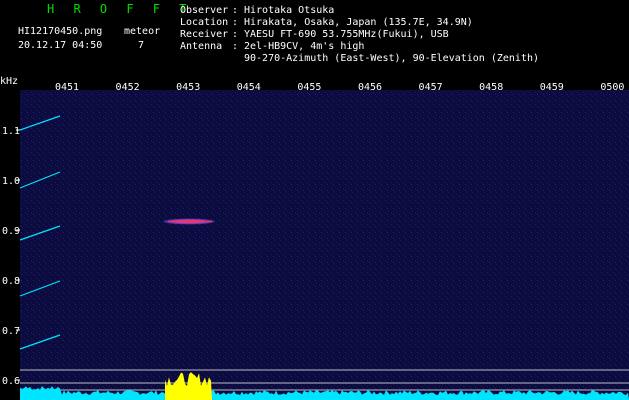 The height and width of the screenshot is (400, 629). I want to click on y-tick-label: 0.7, so click(11, 331).